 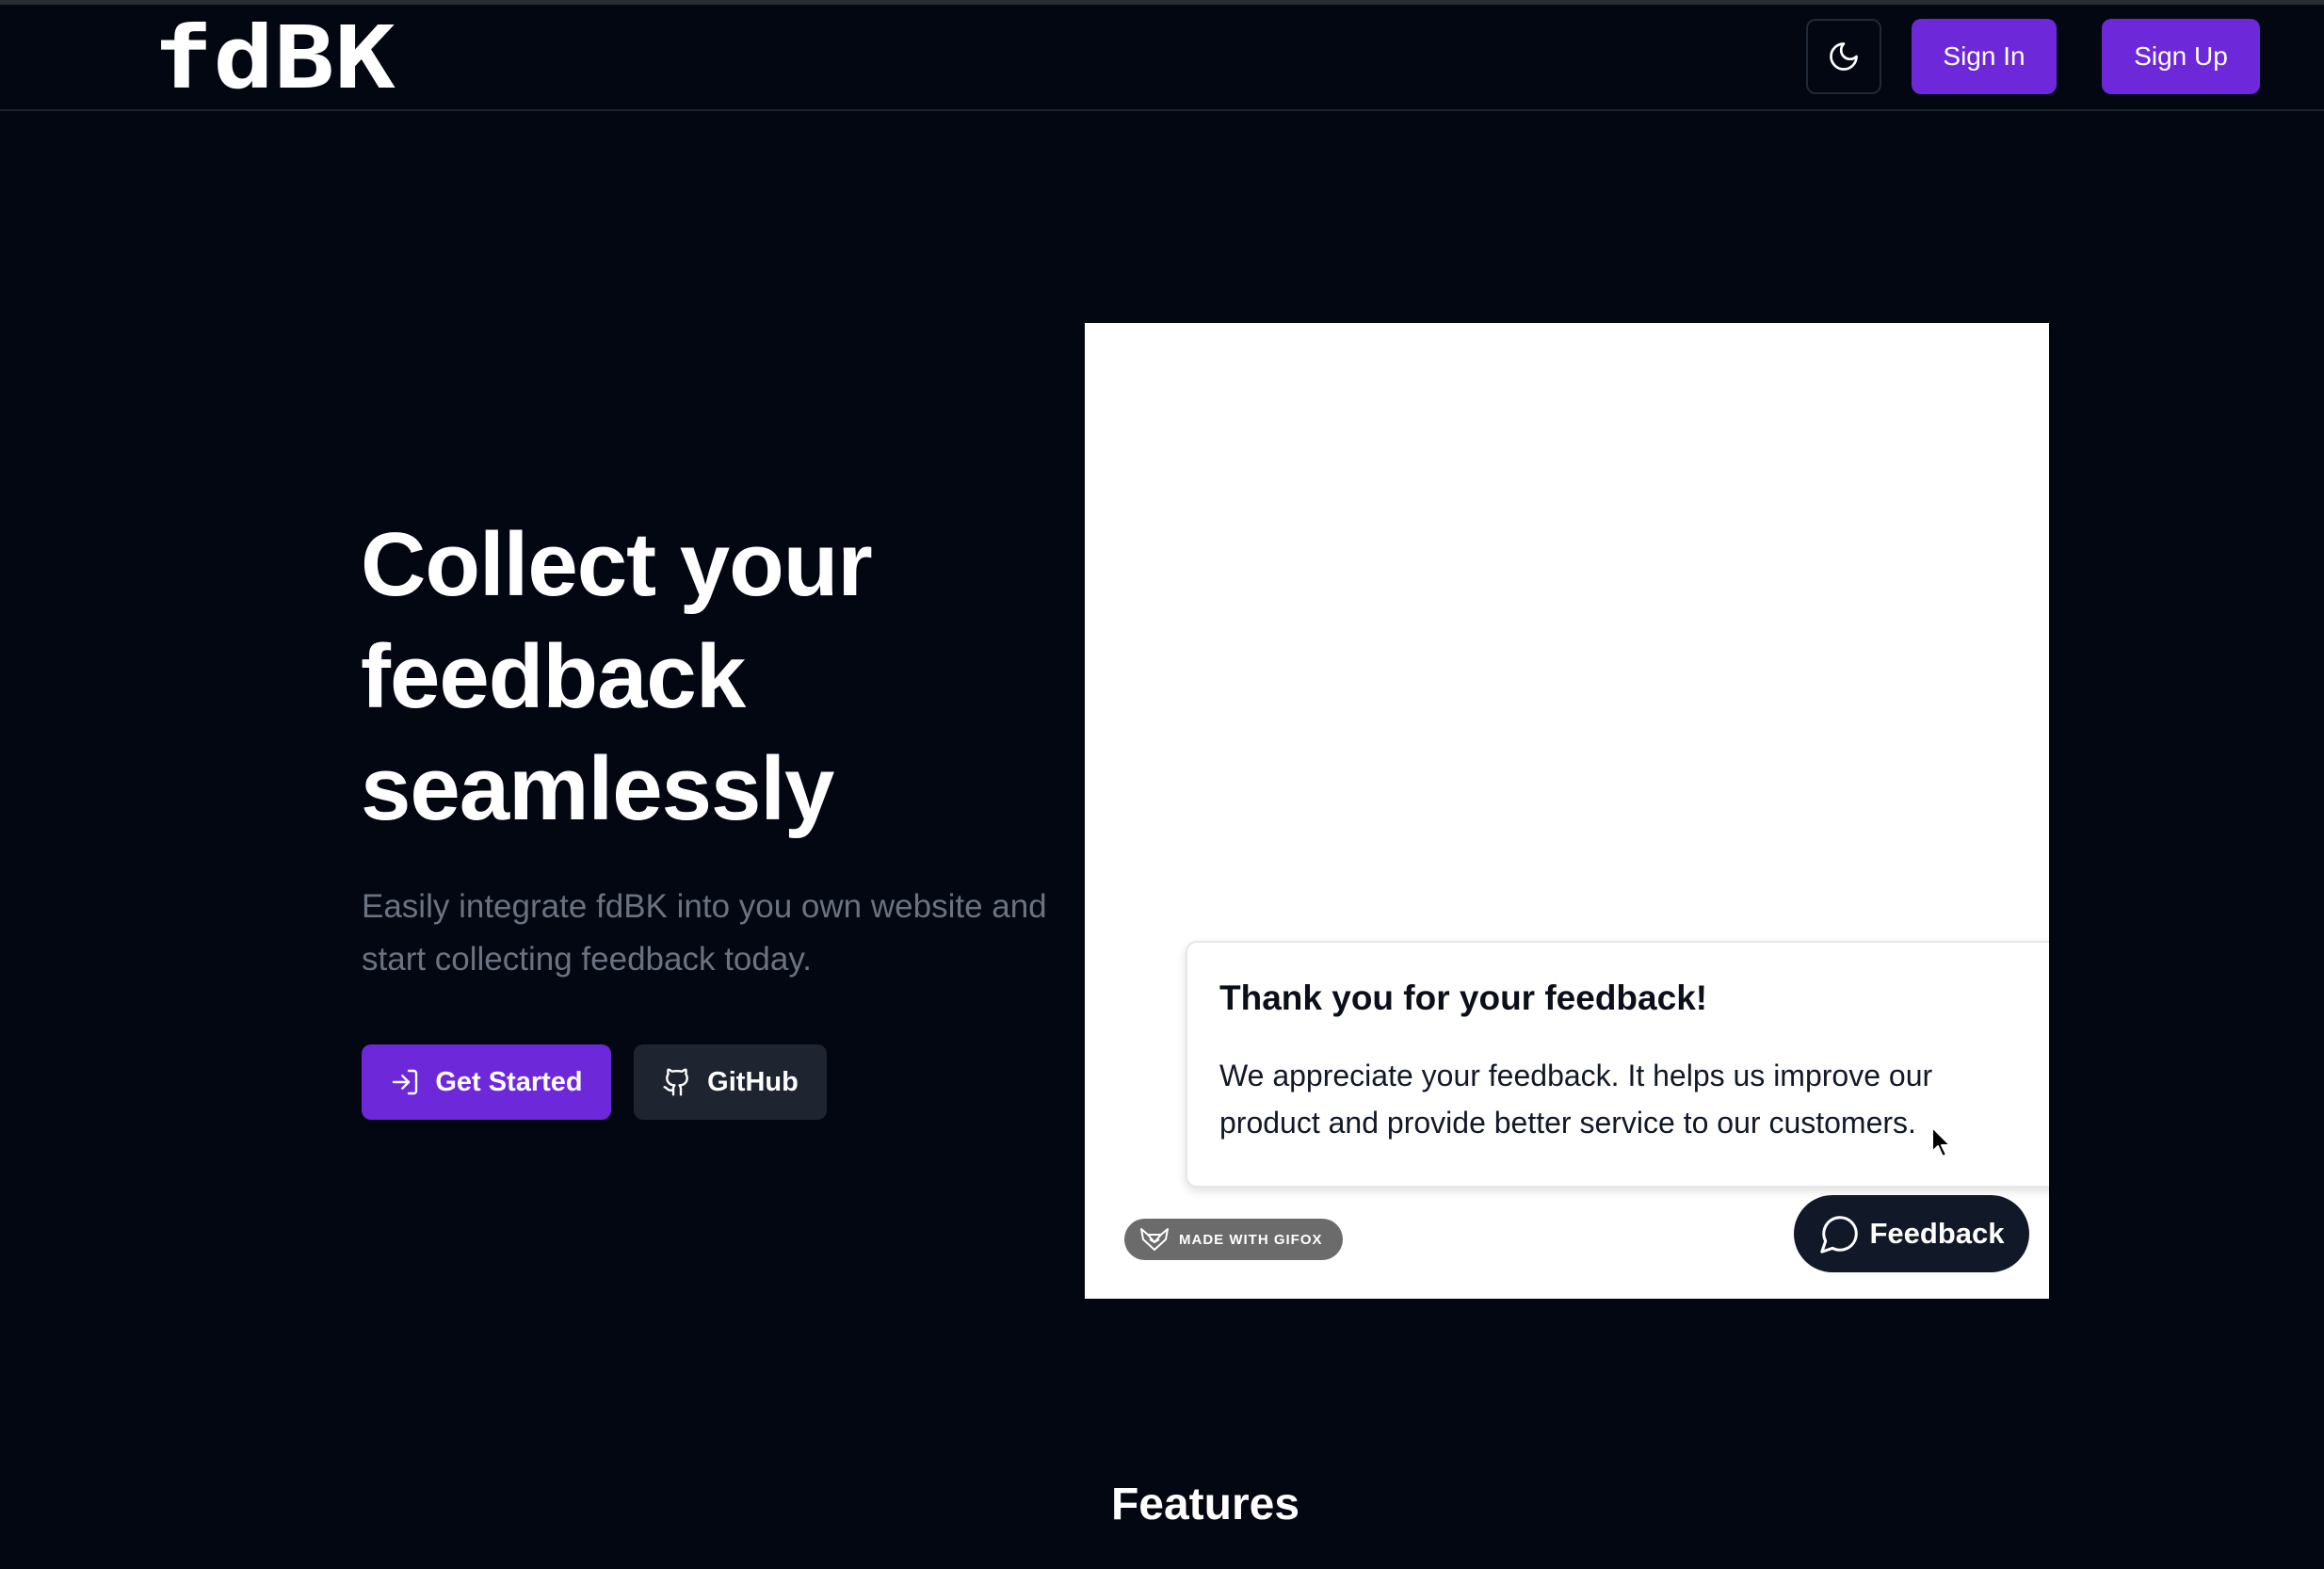 What do you see at coordinates (753, 1081) in the screenshot?
I see `github-label: GitHub` at bounding box center [753, 1081].